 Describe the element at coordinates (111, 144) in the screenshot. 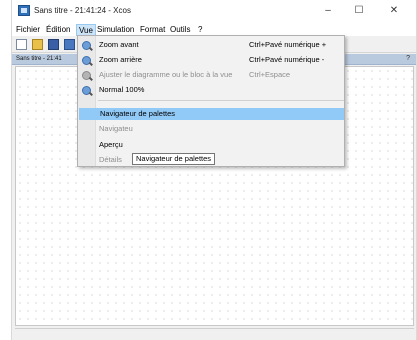

I see `menu-item-label: Aperçu` at that location.